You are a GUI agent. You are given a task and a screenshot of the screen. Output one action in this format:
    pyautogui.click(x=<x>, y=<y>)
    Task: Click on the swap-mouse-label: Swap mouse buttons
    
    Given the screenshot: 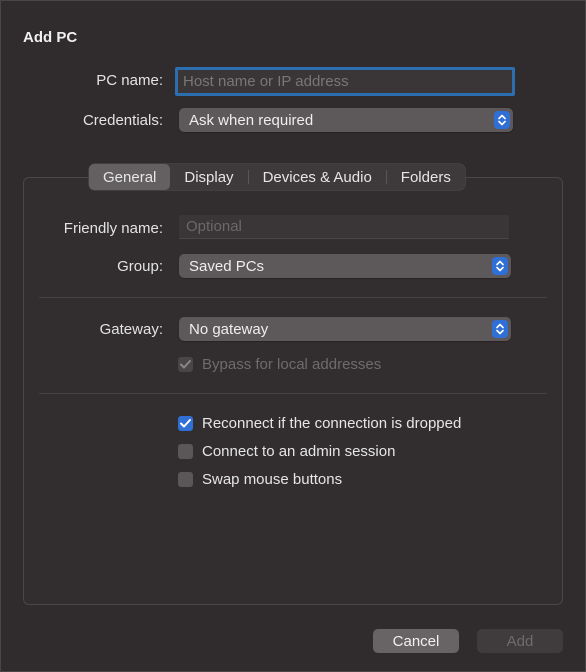 What is the action you would take?
    pyautogui.click(x=272, y=479)
    